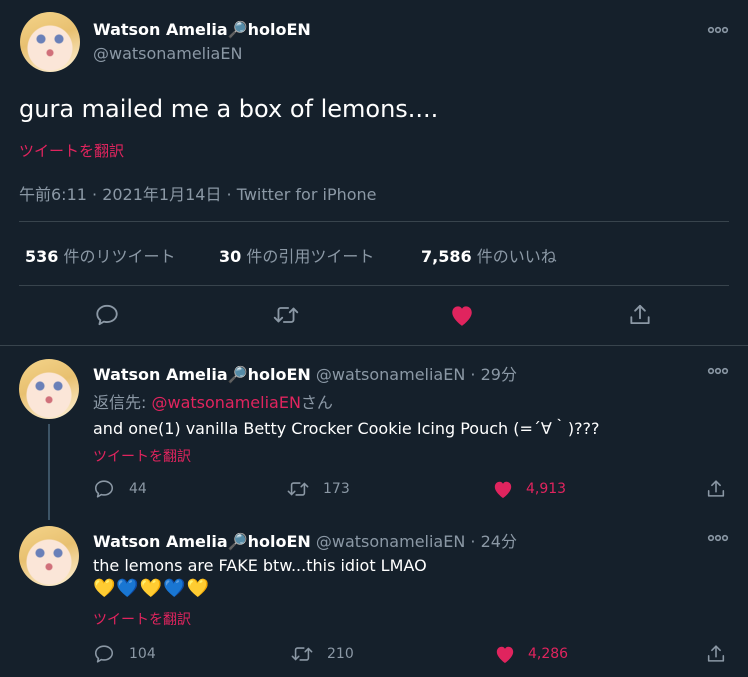  Describe the element at coordinates (316, 402) in the screenshot. I see `reply-to-suffix: さん` at that location.